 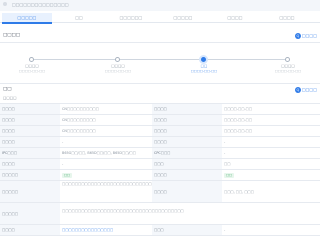 What do you see at coordinates (123, 211) in the screenshot?
I see `field-value: □□□□□□□□□□□□□□□□□□□□□□□□□□□□□□□□□□□□□□` at bounding box center [123, 211].